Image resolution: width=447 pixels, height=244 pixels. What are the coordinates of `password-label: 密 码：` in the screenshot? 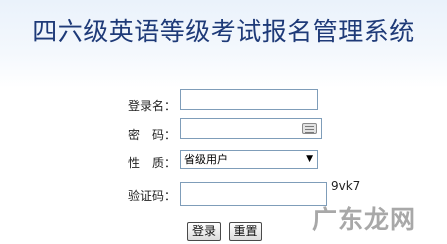 It's located at (151, 135).